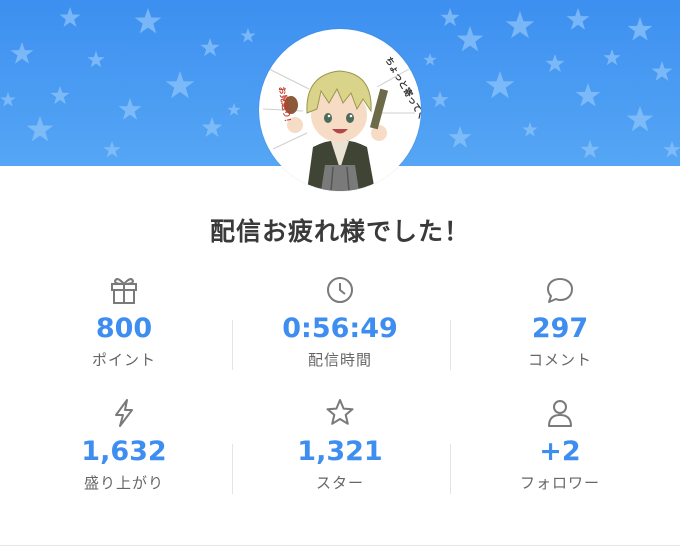 Image resolution: width=680 pixels, height=549 pixels. What do you see at coordinates (559, 360) in the screenshot?
I see `stat-label: コメント` at bounding box center [559, 360].